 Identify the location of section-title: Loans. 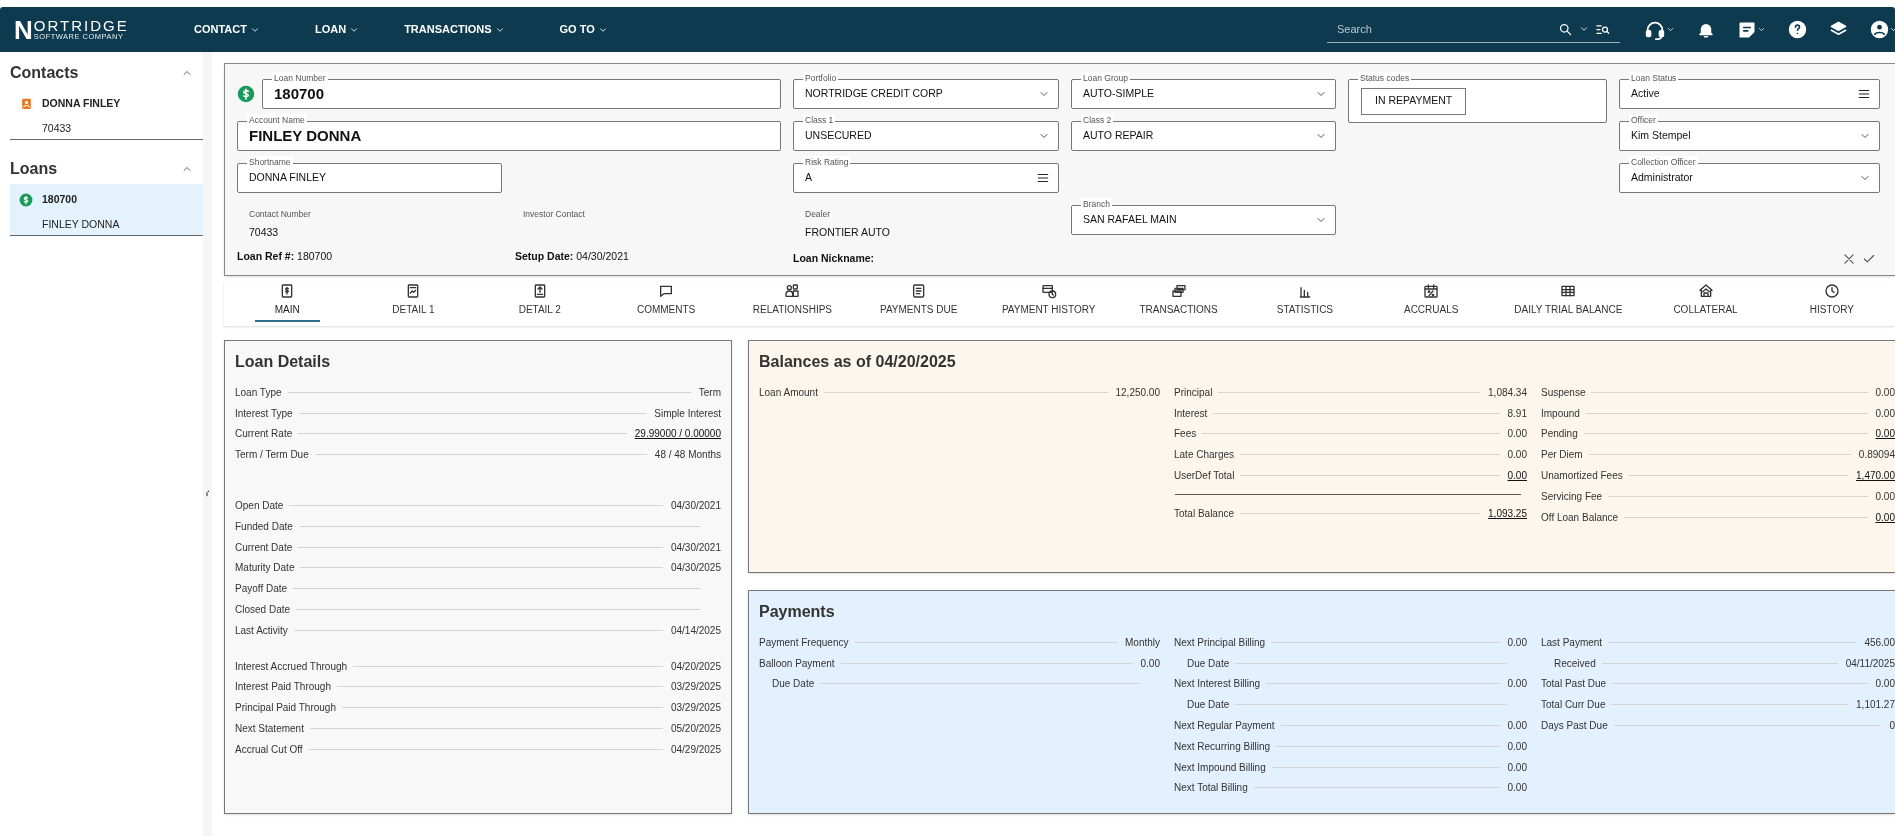
(34, 169).